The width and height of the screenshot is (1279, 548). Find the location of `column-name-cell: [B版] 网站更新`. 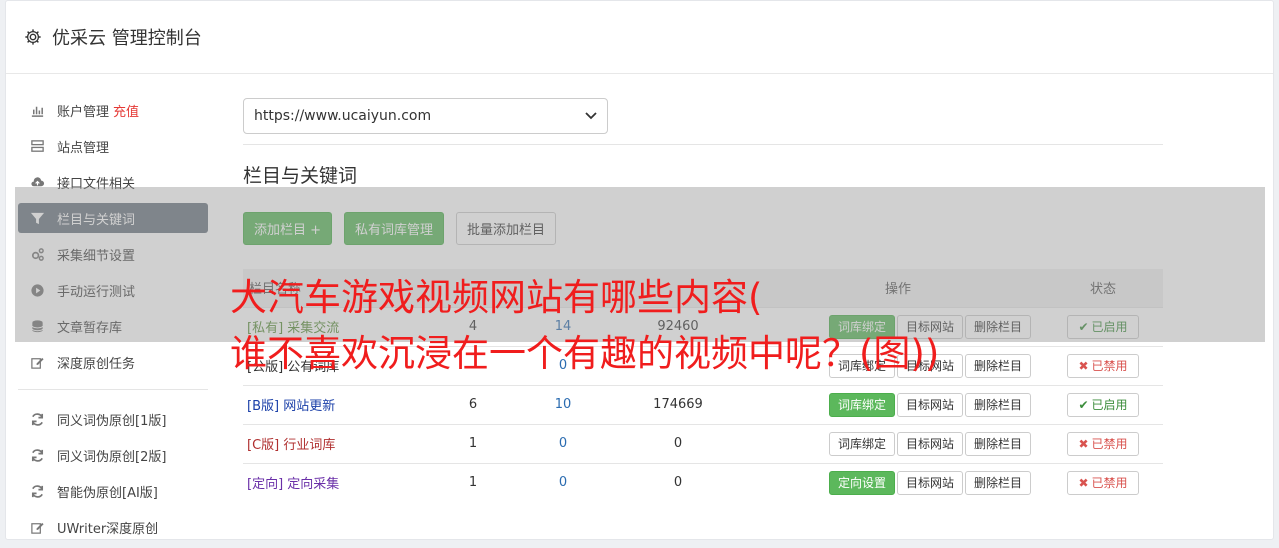

column-name-cell: [B版] 网站更新 is located at coordinates (333, 404).